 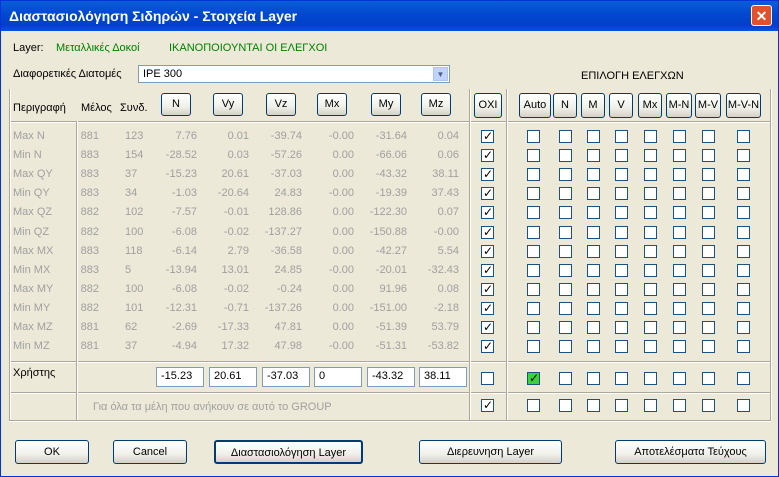 What do you see at coordinates (386, 104) in the screenshot?
I see `sort-button-4: My` at bounding box center [386, 104].